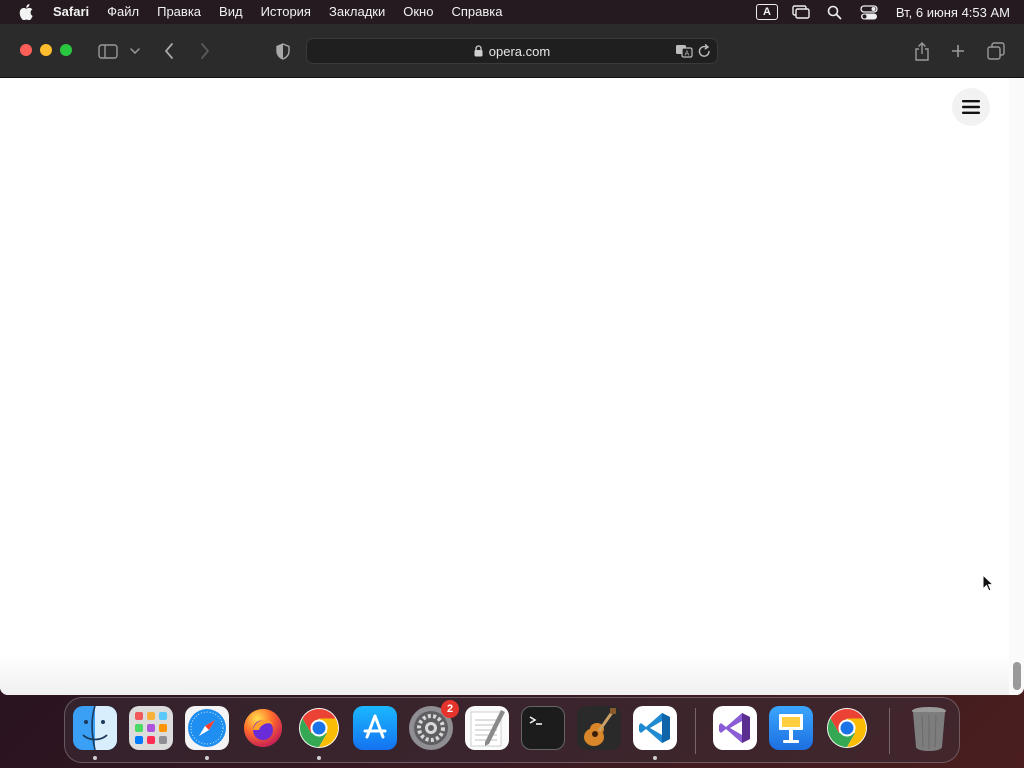 This screenshot has width=1024, height=768. What do you see at coordinates (450, 709) in the screenshot?
I see `settings-notification-badge: 2` at bounding box center [450, 709].